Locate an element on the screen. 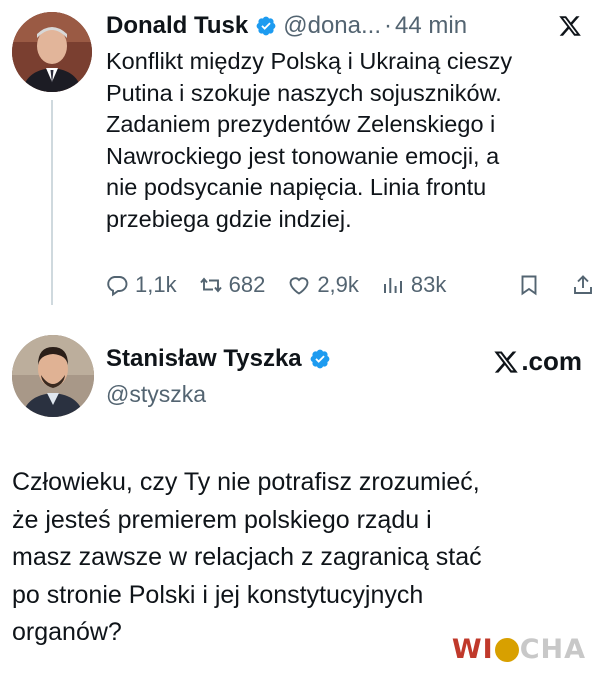 The image size is (600, 674). repost-count: 682 is located at coordinates (247, 284).